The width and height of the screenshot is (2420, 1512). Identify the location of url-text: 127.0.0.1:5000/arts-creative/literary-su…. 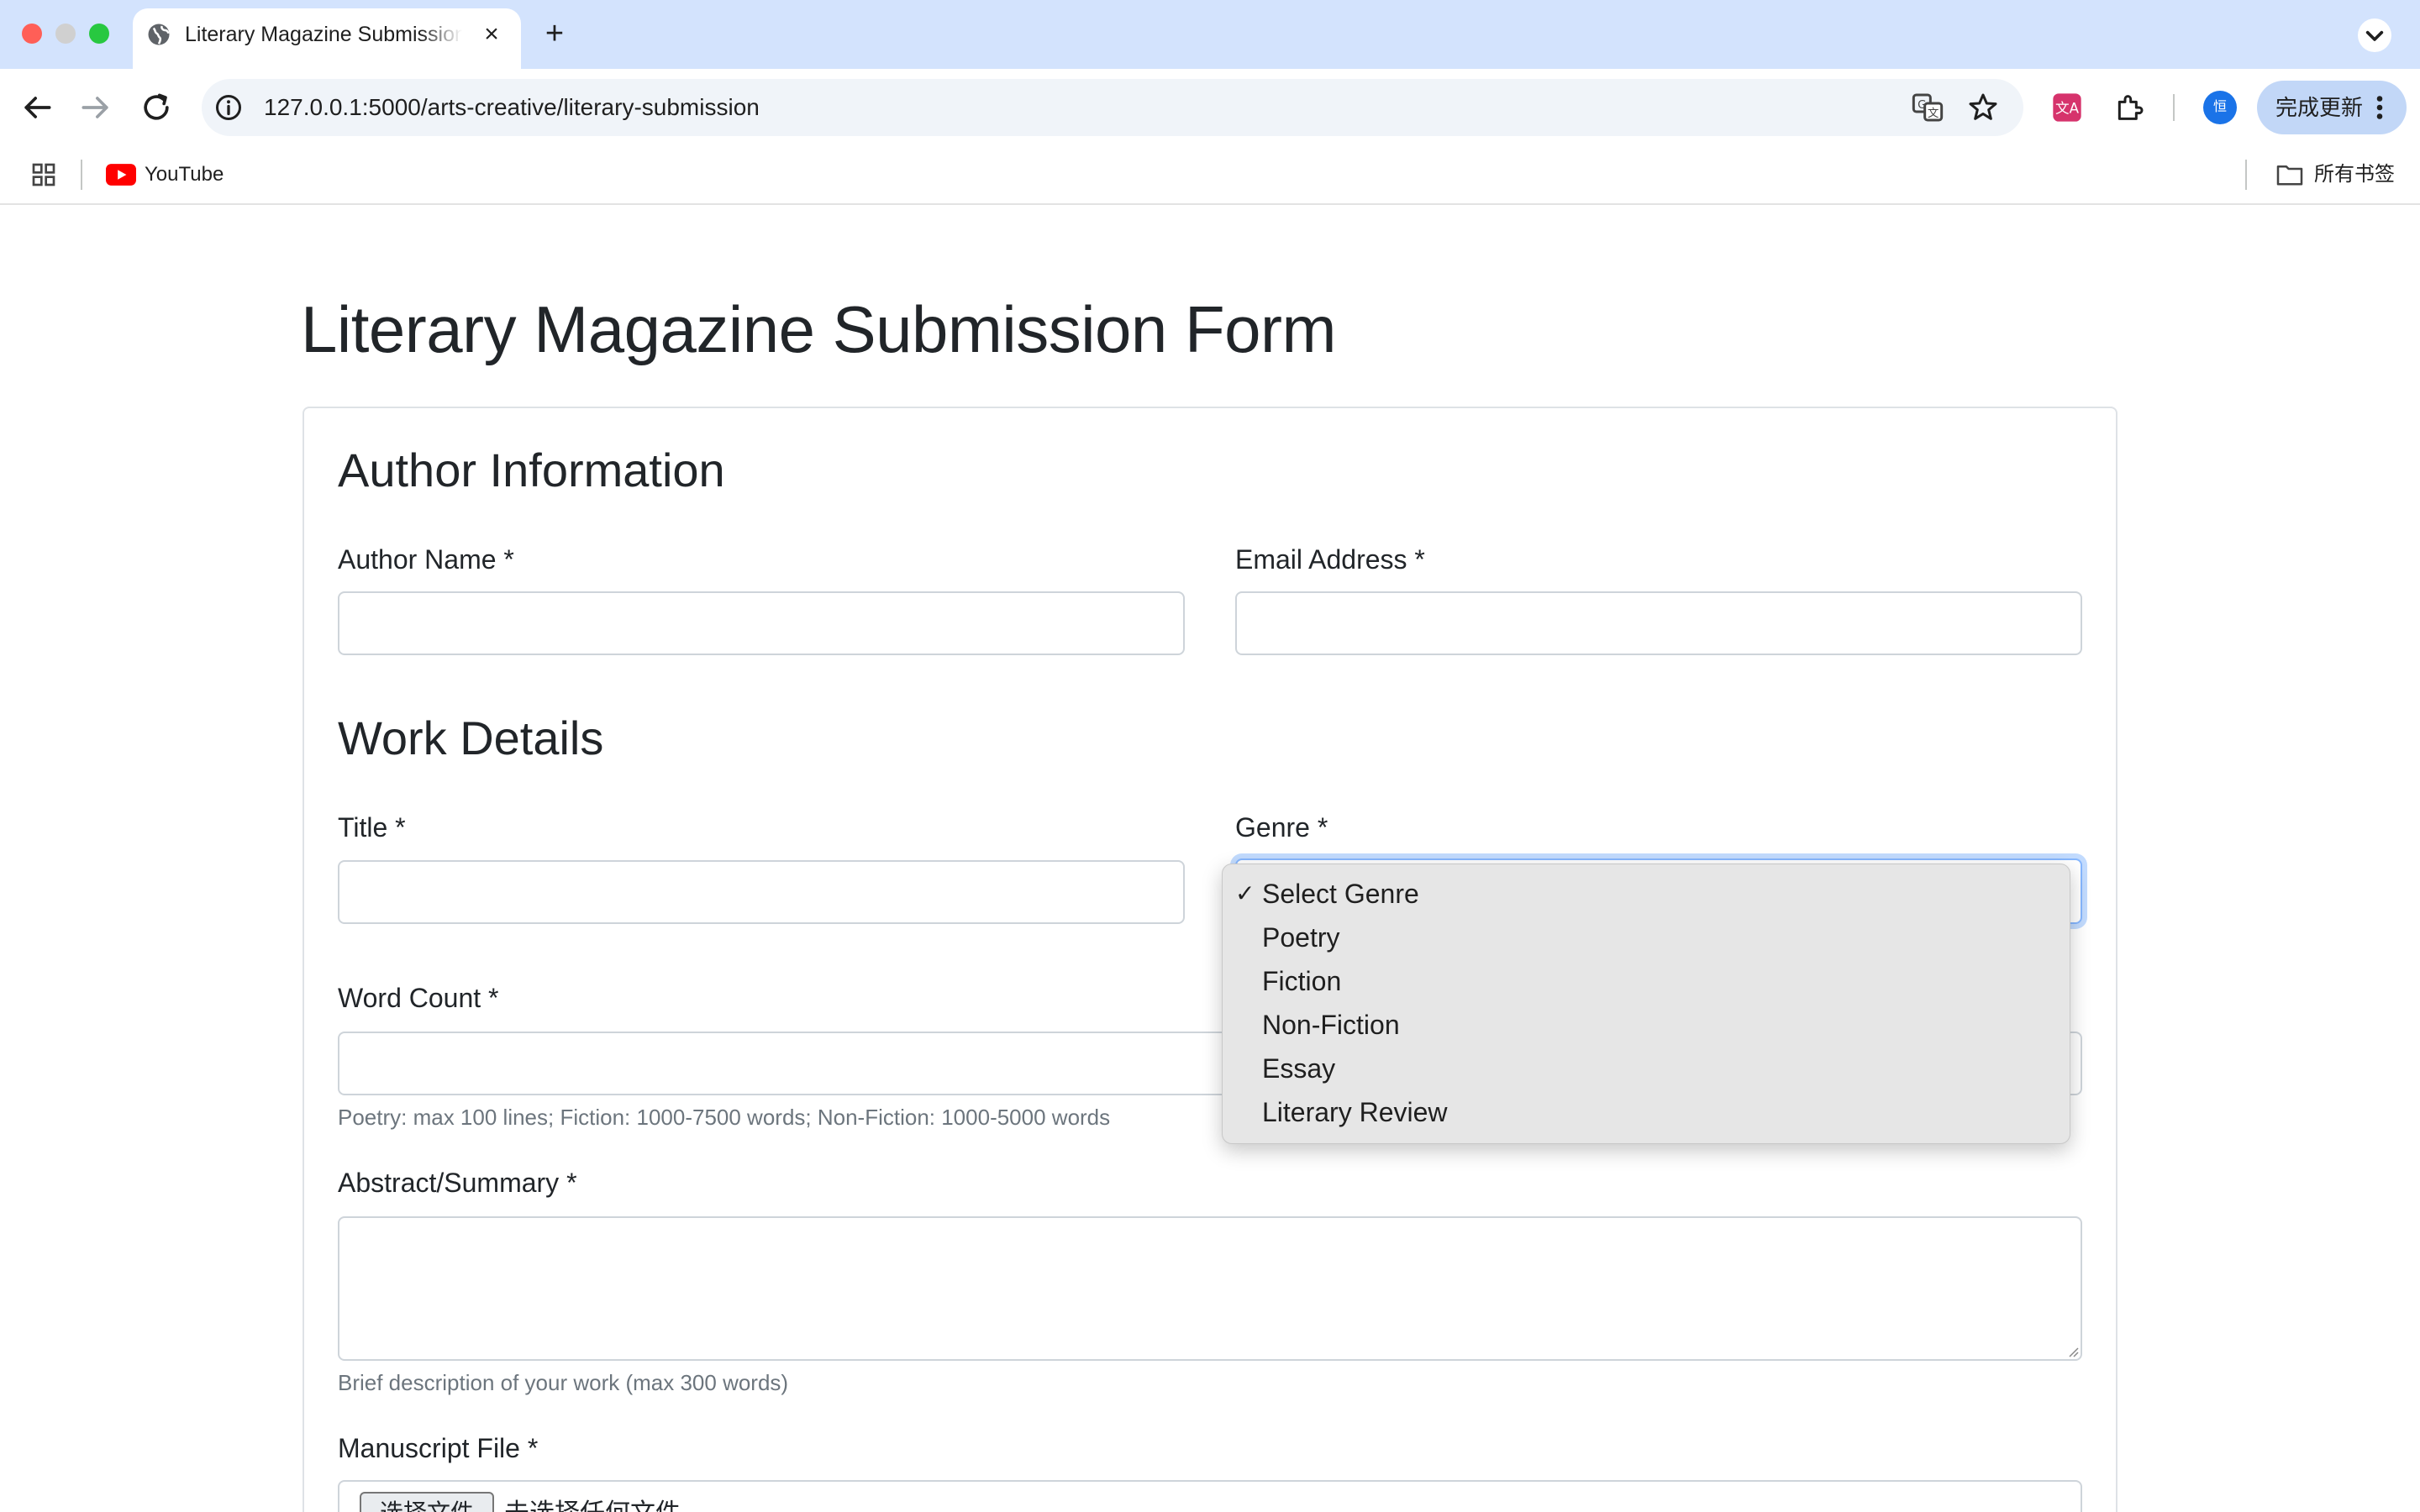
(512, 107).